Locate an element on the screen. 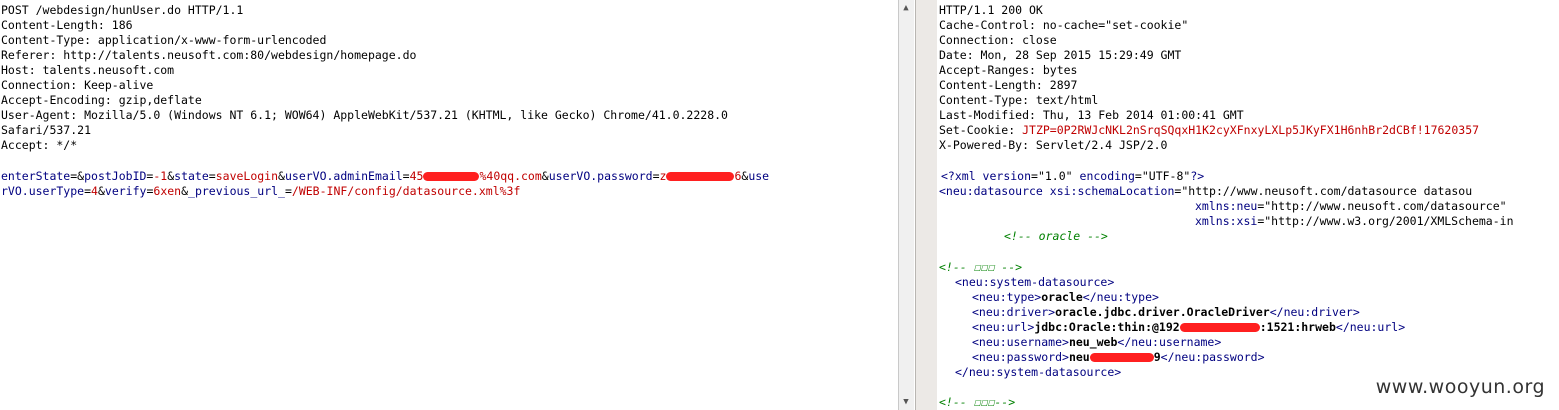 The width and height of the screenshot is (1559, 410). param-value: z is located at coordinates (663, 176).